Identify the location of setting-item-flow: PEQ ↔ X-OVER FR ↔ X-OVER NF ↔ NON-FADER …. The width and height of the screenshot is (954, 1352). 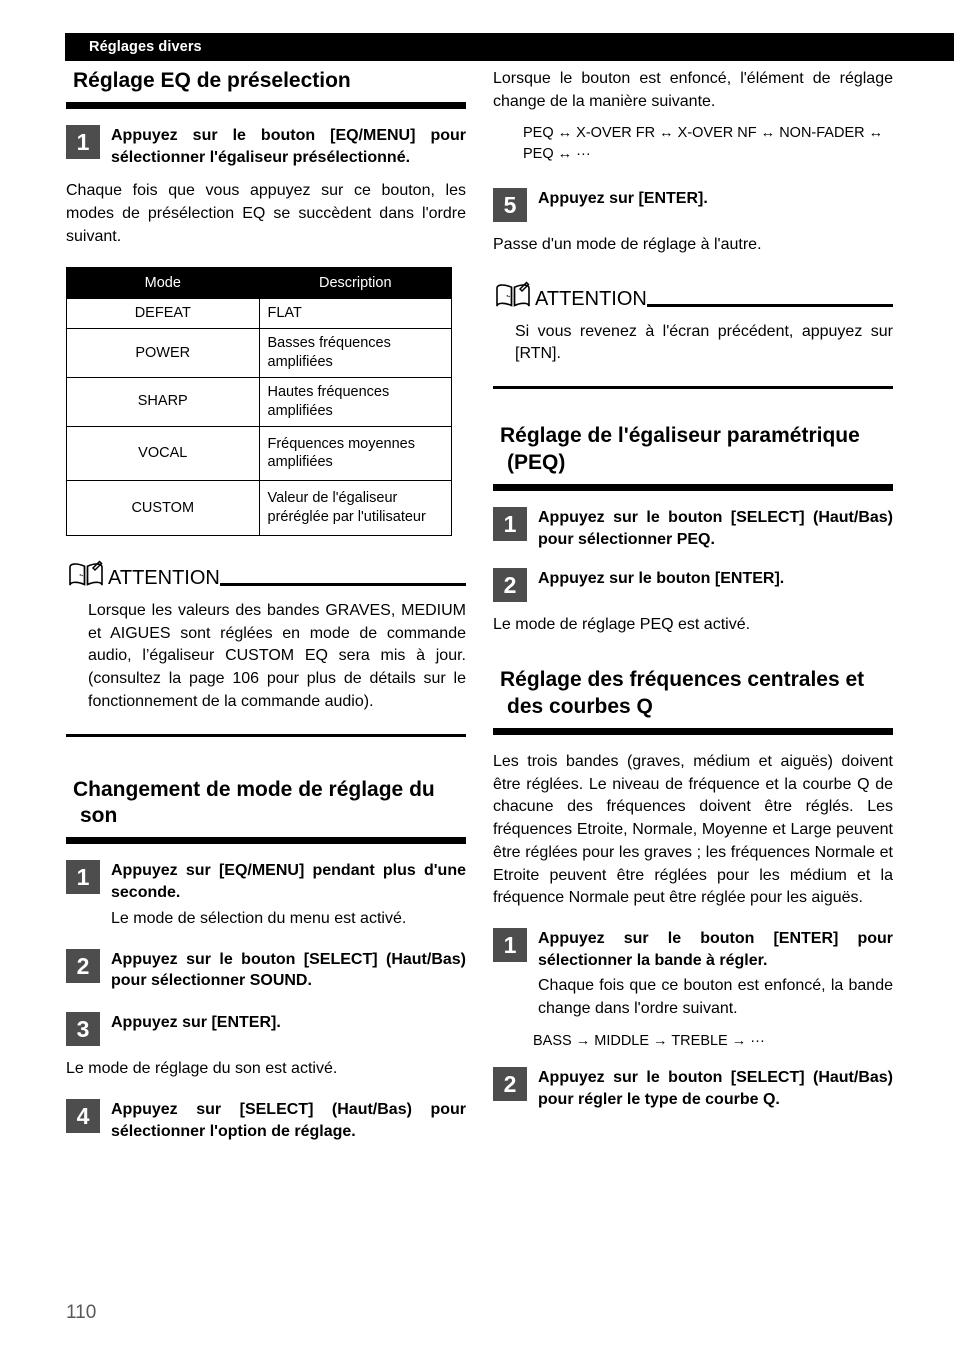
(703, 143).